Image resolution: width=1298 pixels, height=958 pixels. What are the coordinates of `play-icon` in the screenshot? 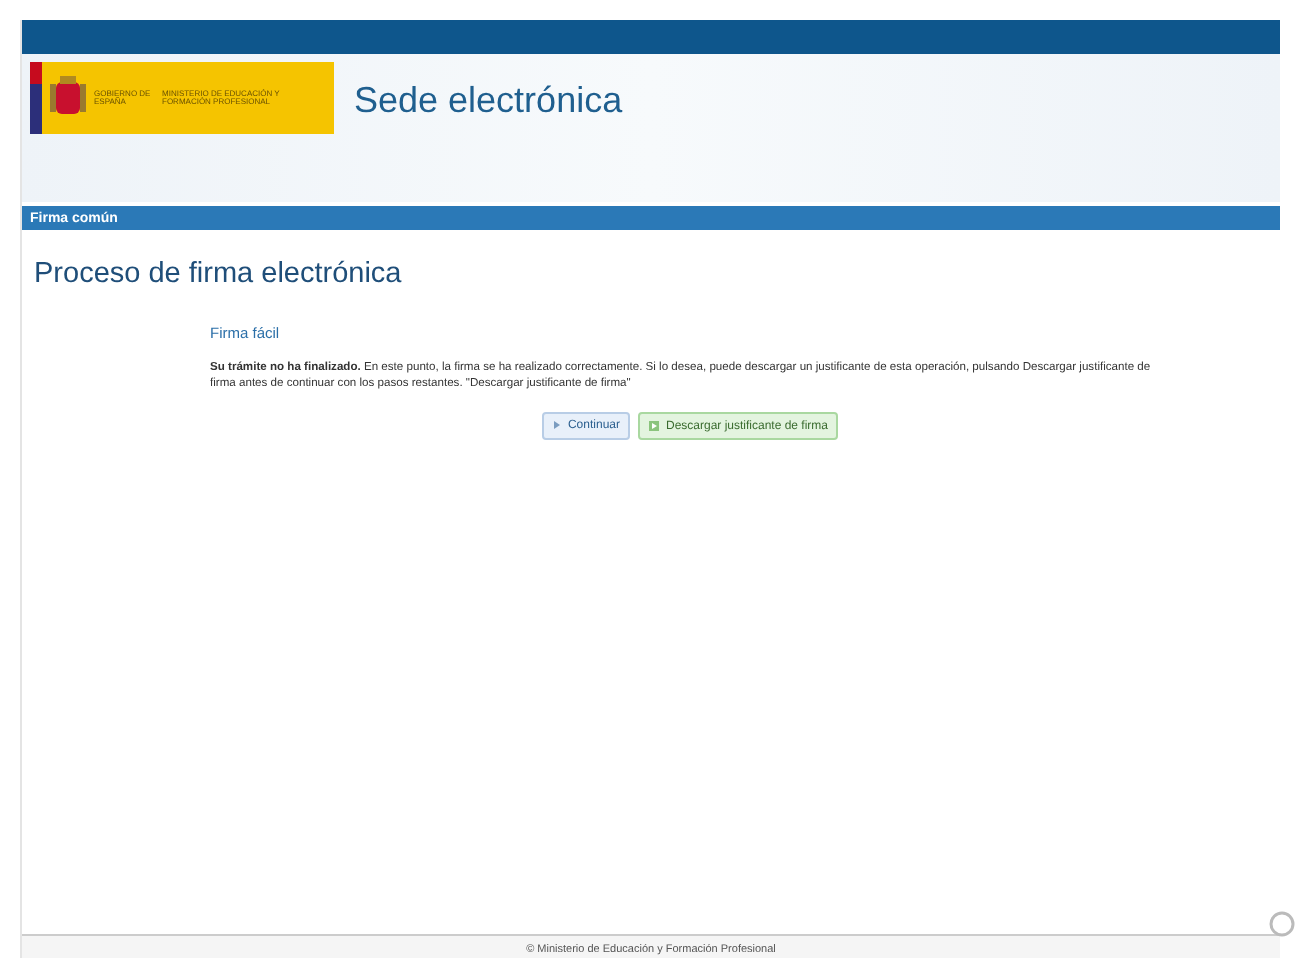 It's located at (556, 425).